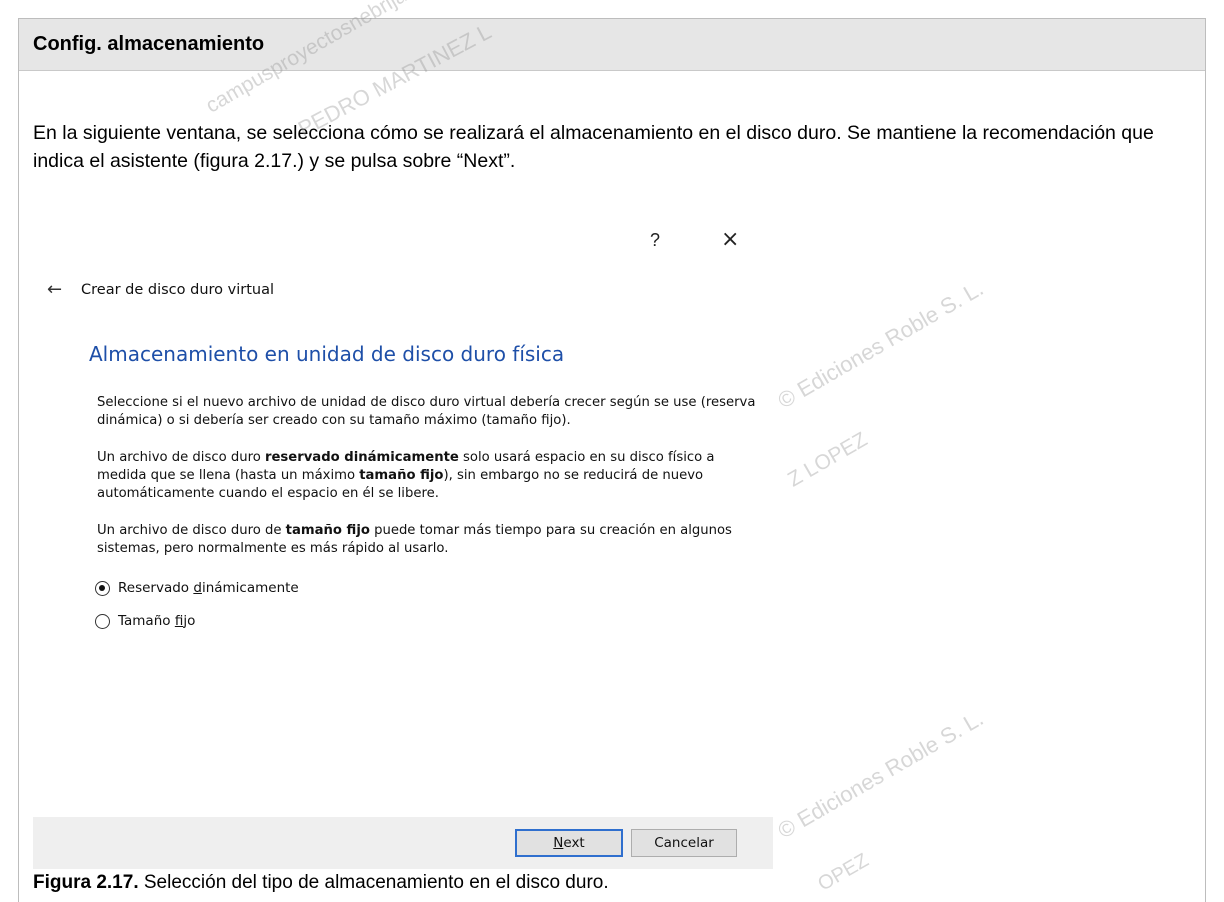 The width and height of the screenshot is (1224, 902). What do you see at coordinates (730, 239) in the screenshot?
I see `close-button: ×` at bounding box center [730, 239].